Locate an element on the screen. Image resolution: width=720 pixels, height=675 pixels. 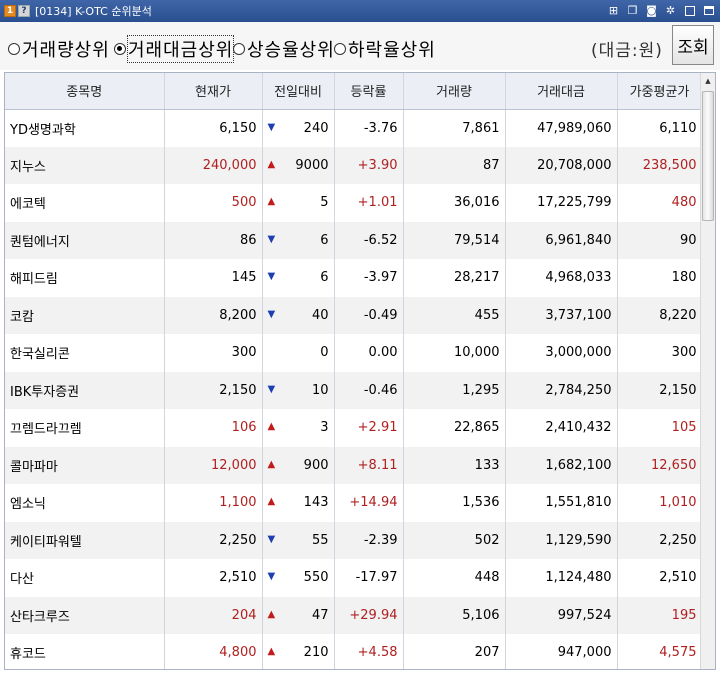
table-row: 콜마파마 12,000 ▲ 900 +8.11 133 1,682,100 12,650 is located at coordinates (354, 465).